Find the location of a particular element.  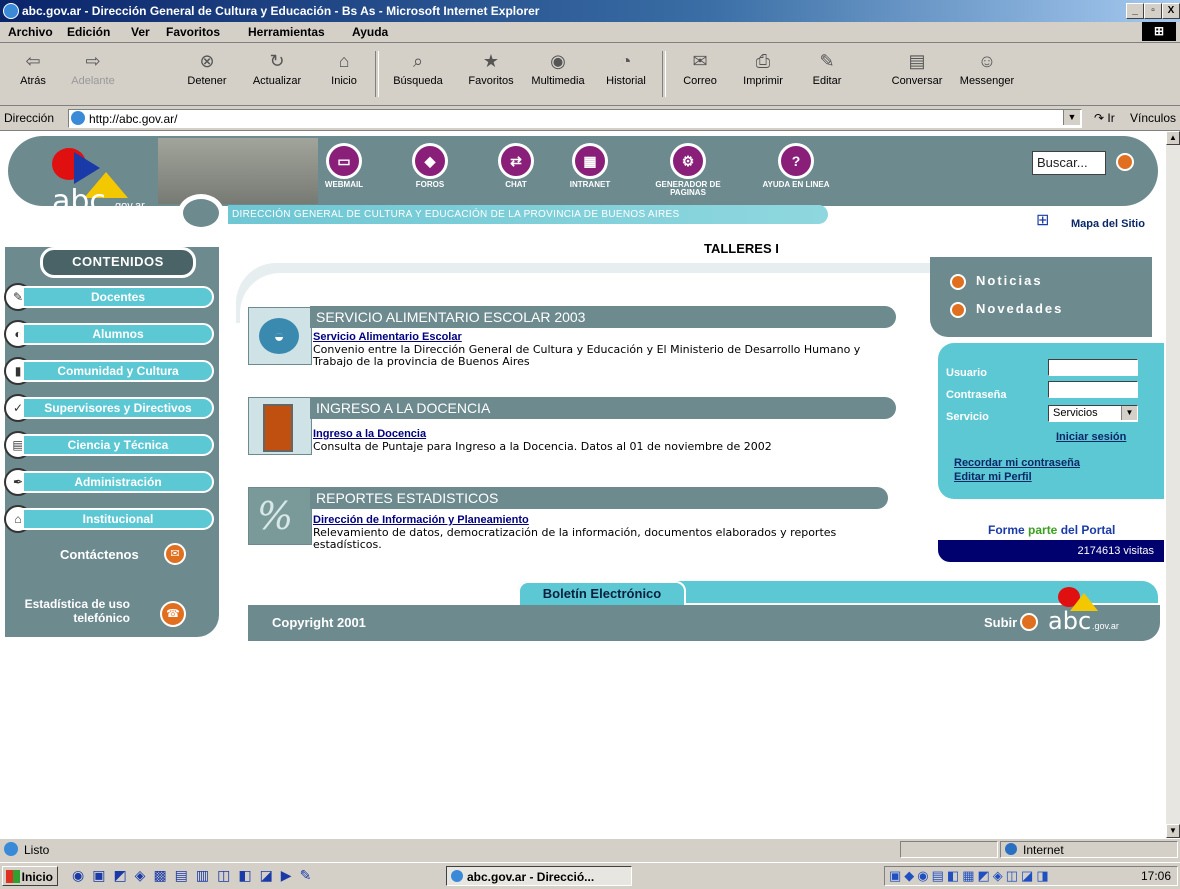

intranet-icon: ▦ is located at coordinates (590, 161).